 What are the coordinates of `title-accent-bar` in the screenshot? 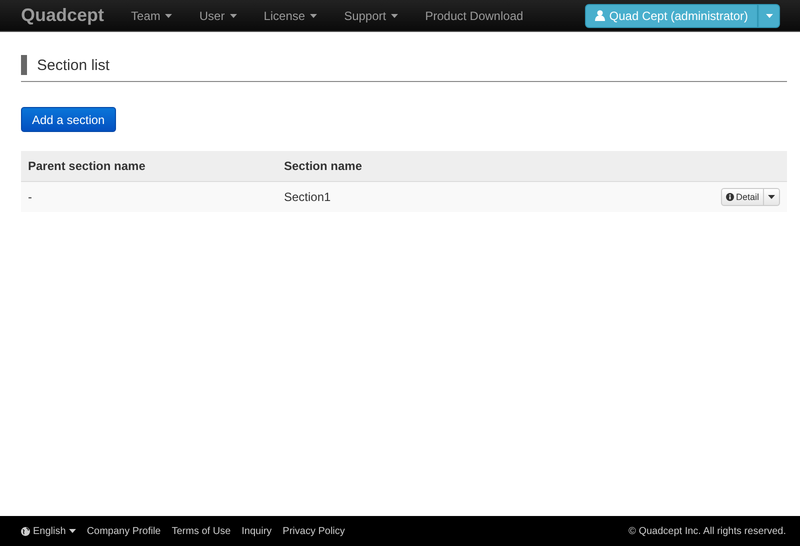 It's located at (24, 65).